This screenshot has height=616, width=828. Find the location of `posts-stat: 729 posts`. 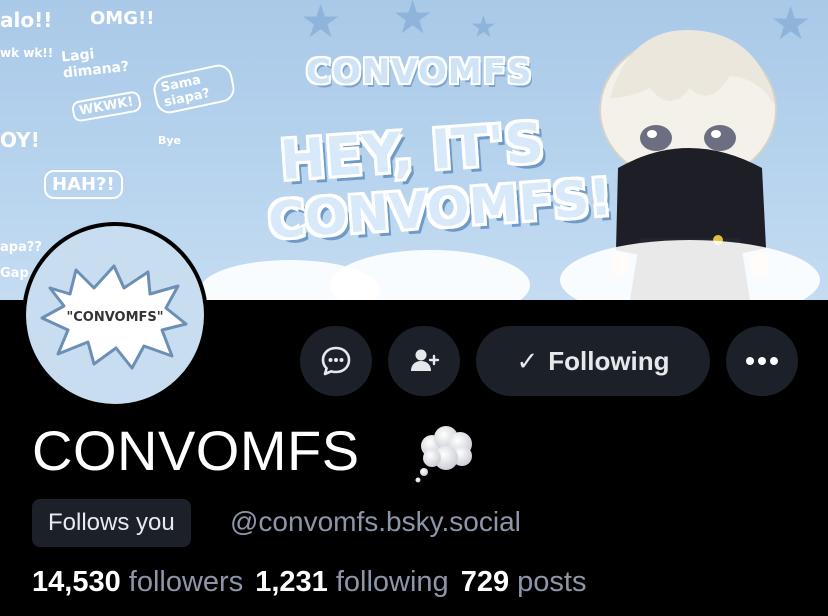

posts-stat: 729 posts is located at coordinates (524, 582).